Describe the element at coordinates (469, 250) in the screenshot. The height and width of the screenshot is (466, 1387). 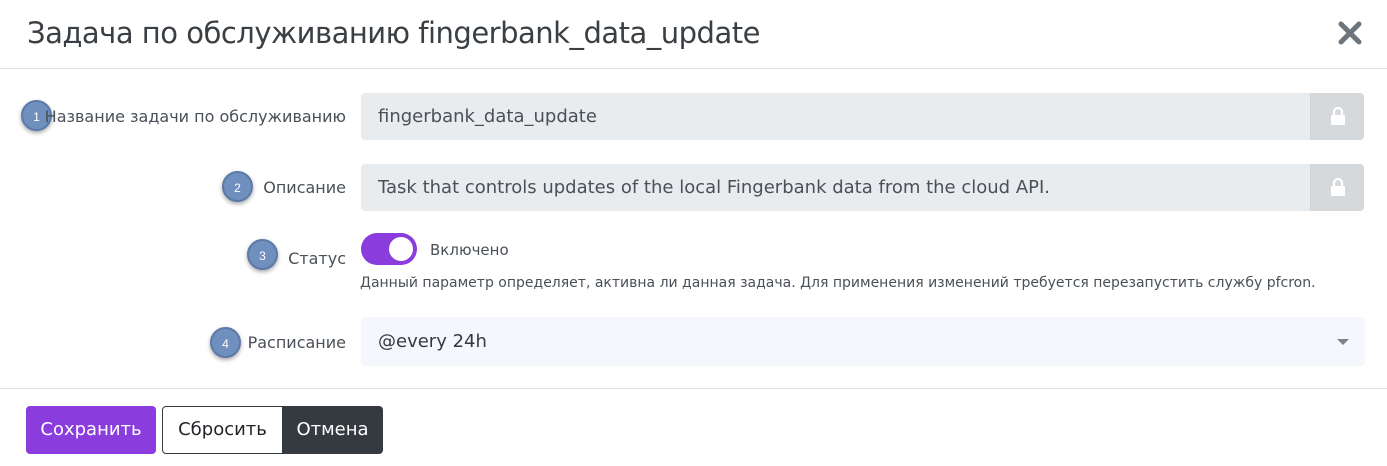
I see `status-toggle-text: Включено` at that location.